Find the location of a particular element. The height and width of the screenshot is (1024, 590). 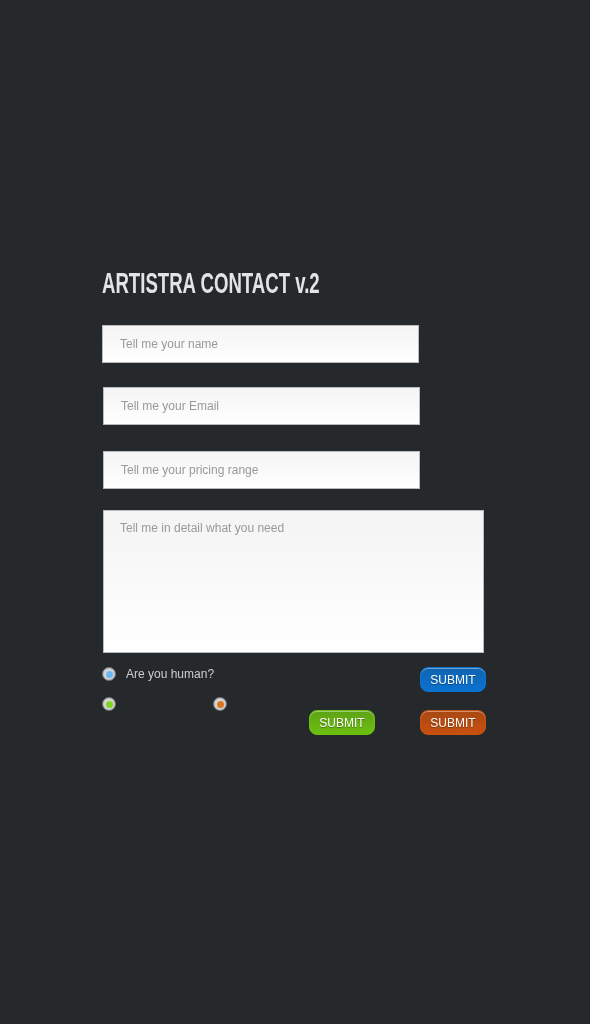

input-field: Tell me your pricing range is located at coordinates (261, 470).